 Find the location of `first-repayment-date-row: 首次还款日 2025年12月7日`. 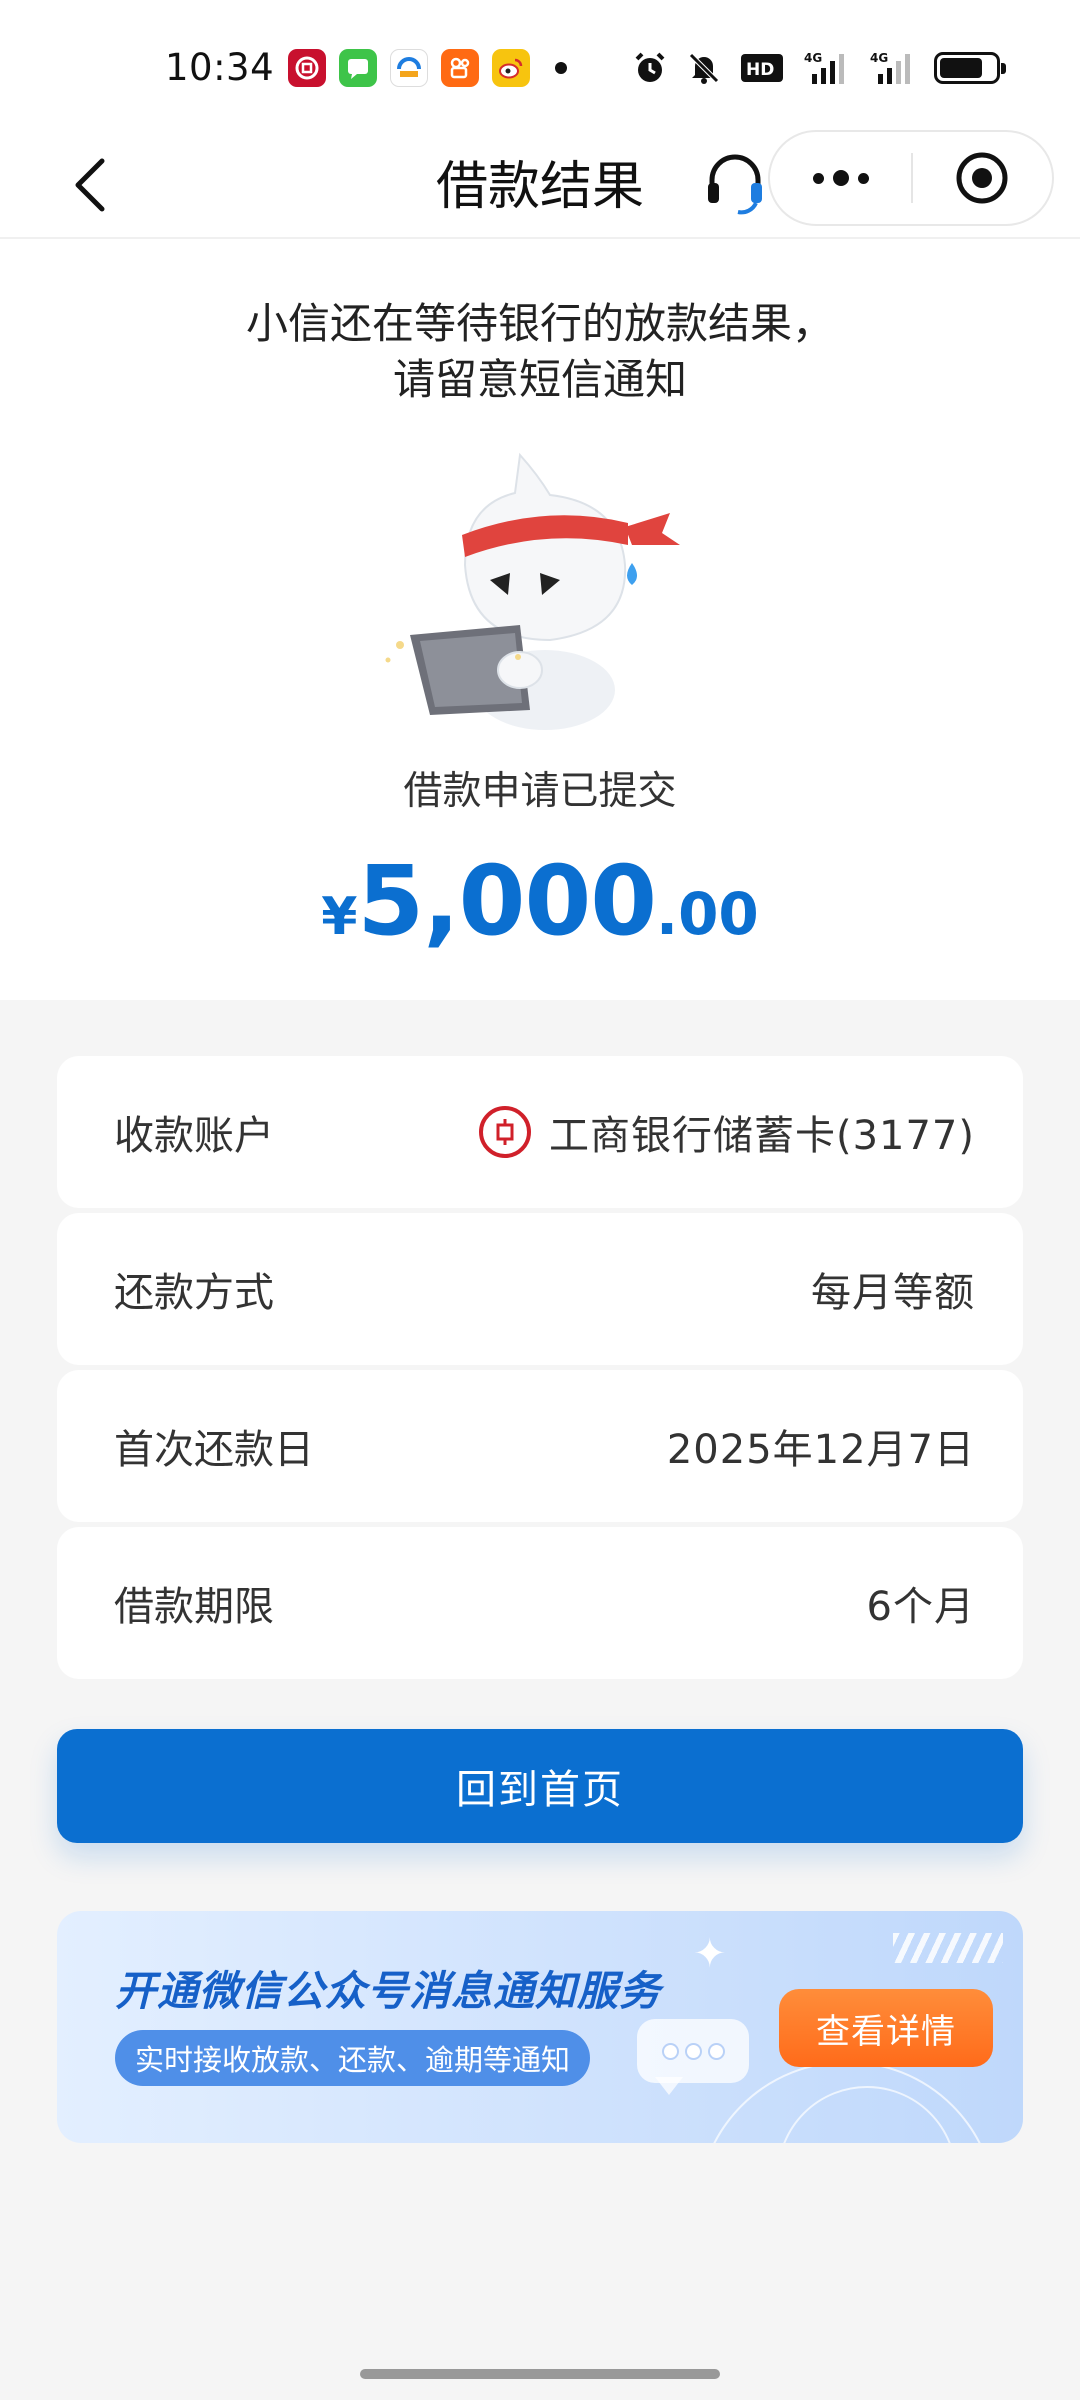

first-repayment-date-row: 首次还款日 2025年12月7日 is located at coordinates (540, 1446).